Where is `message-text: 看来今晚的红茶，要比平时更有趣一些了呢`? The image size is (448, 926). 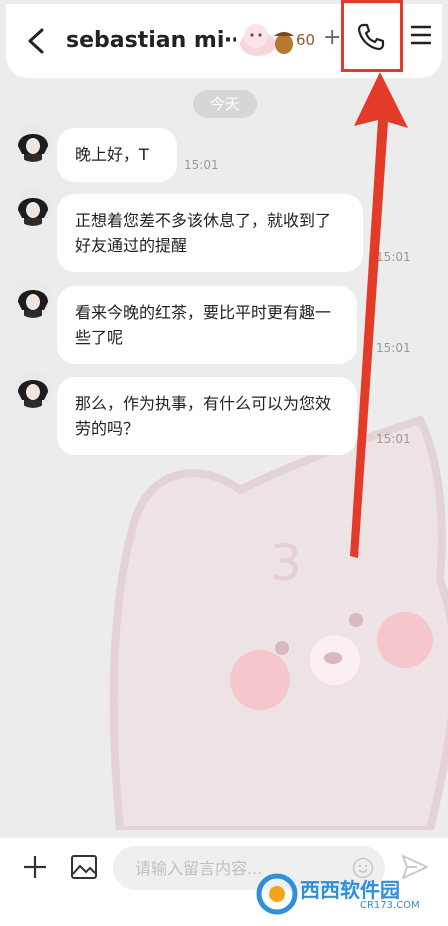
message-text: 看来今晚的红茶，要比平时更有趣一些了呢 is located at coordinates (203, 325).